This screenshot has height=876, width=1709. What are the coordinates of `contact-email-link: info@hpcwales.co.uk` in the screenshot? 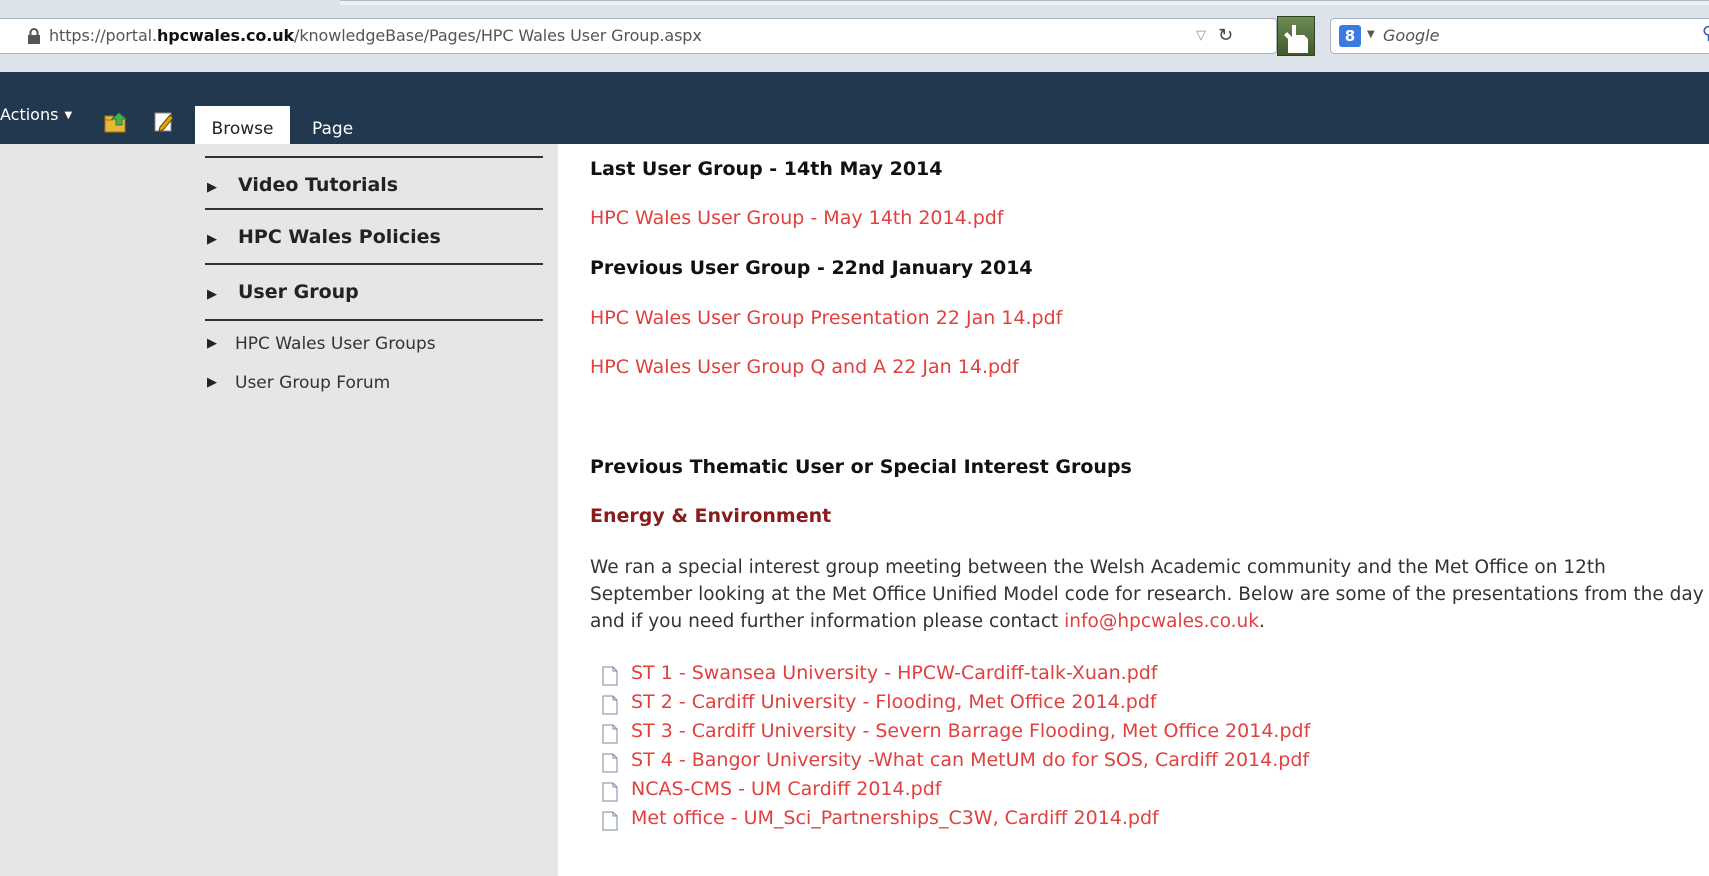 It's located at (1161, 621).